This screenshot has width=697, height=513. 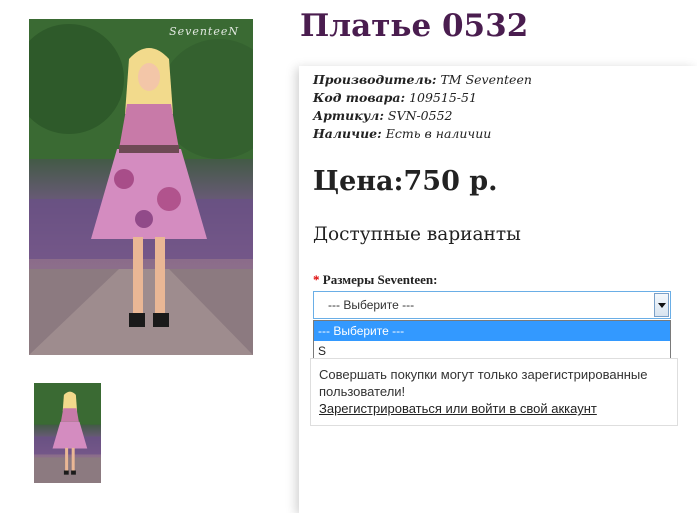 What do you see at coordinates (316, 279) in the screenshot?
I see `required-mark: *` at bounding box center [316, 279].